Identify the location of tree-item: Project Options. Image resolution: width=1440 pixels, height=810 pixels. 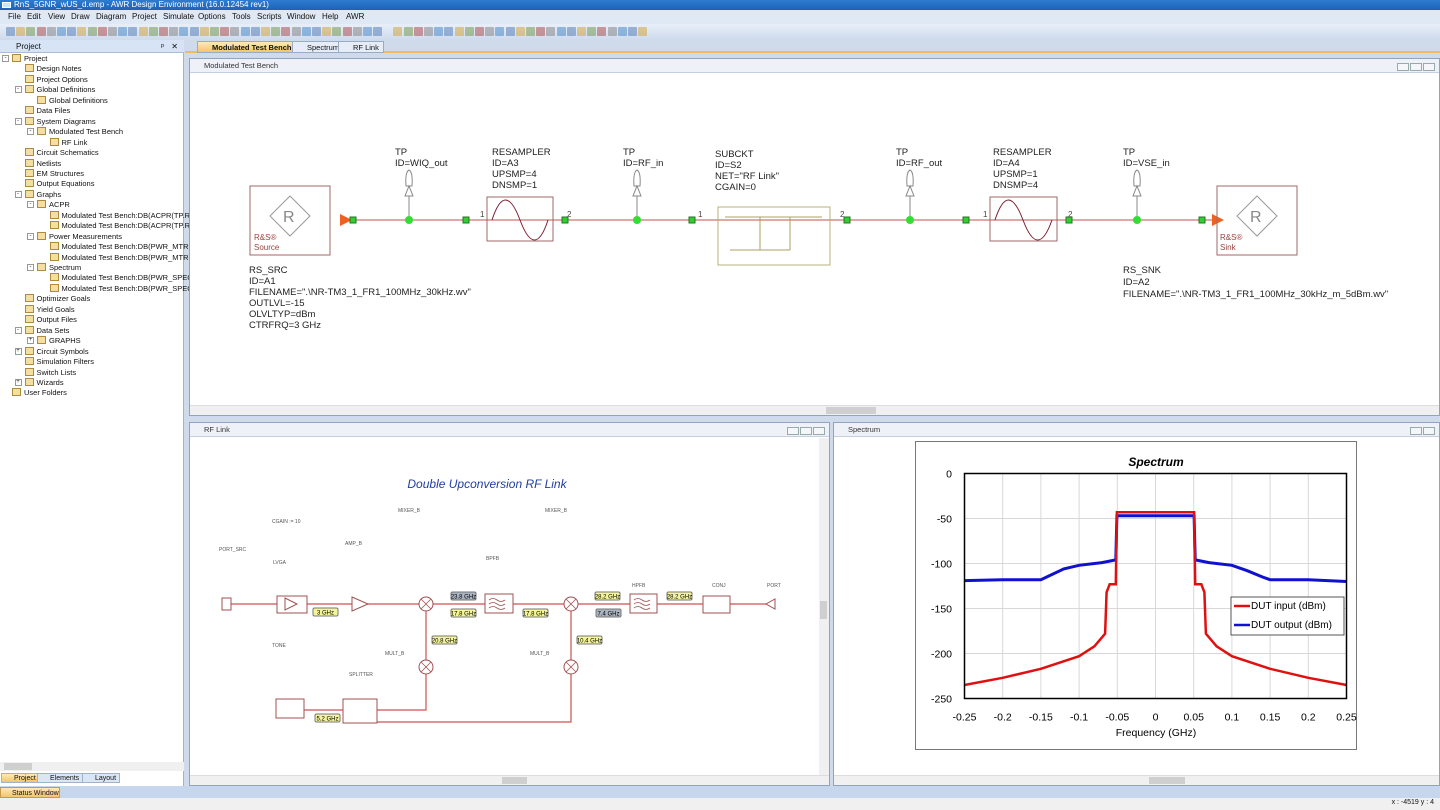
(56, 79).